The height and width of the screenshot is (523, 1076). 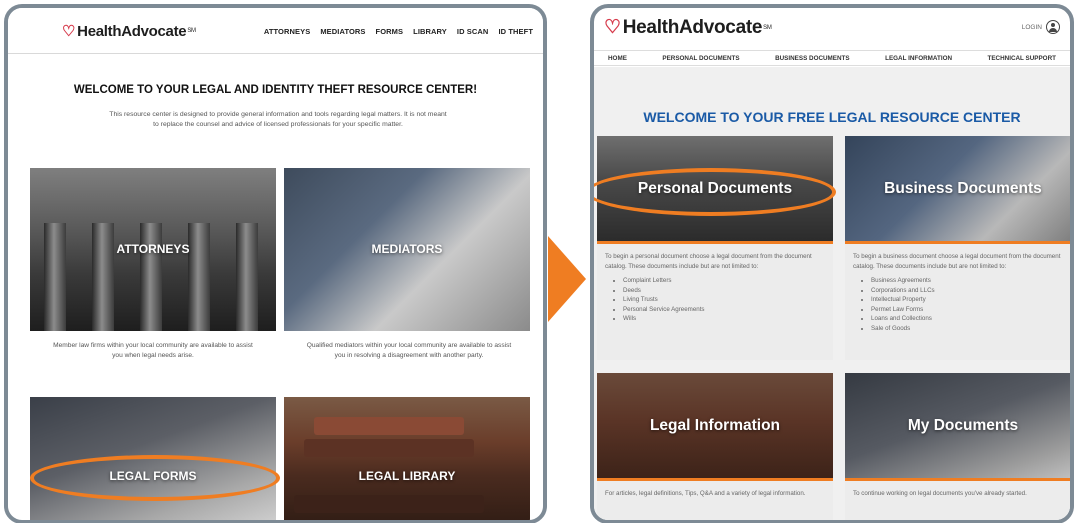 What do you see at coordinates (430, 31) in the screenshot?
I see `nav-library: LIBRARY` at bounding box center [430, 31].